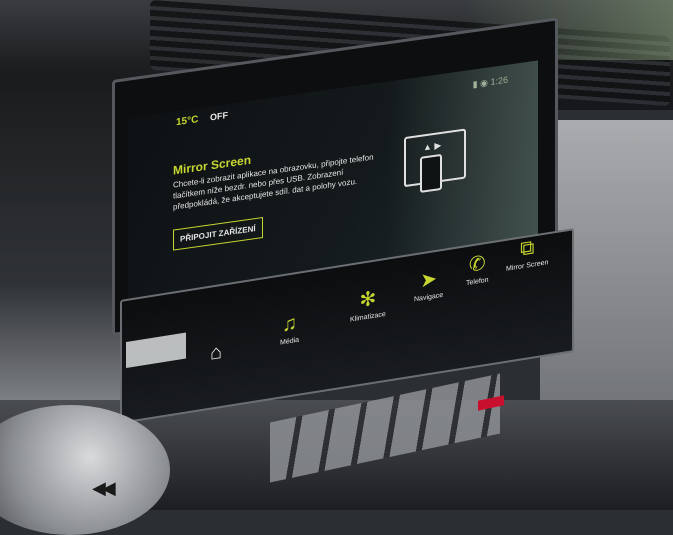 Image resolution: width=673 pixels, height=535 pixels. I want to click on touchbar-item-climate: ✻ Klimatizace, so click(368, 305).